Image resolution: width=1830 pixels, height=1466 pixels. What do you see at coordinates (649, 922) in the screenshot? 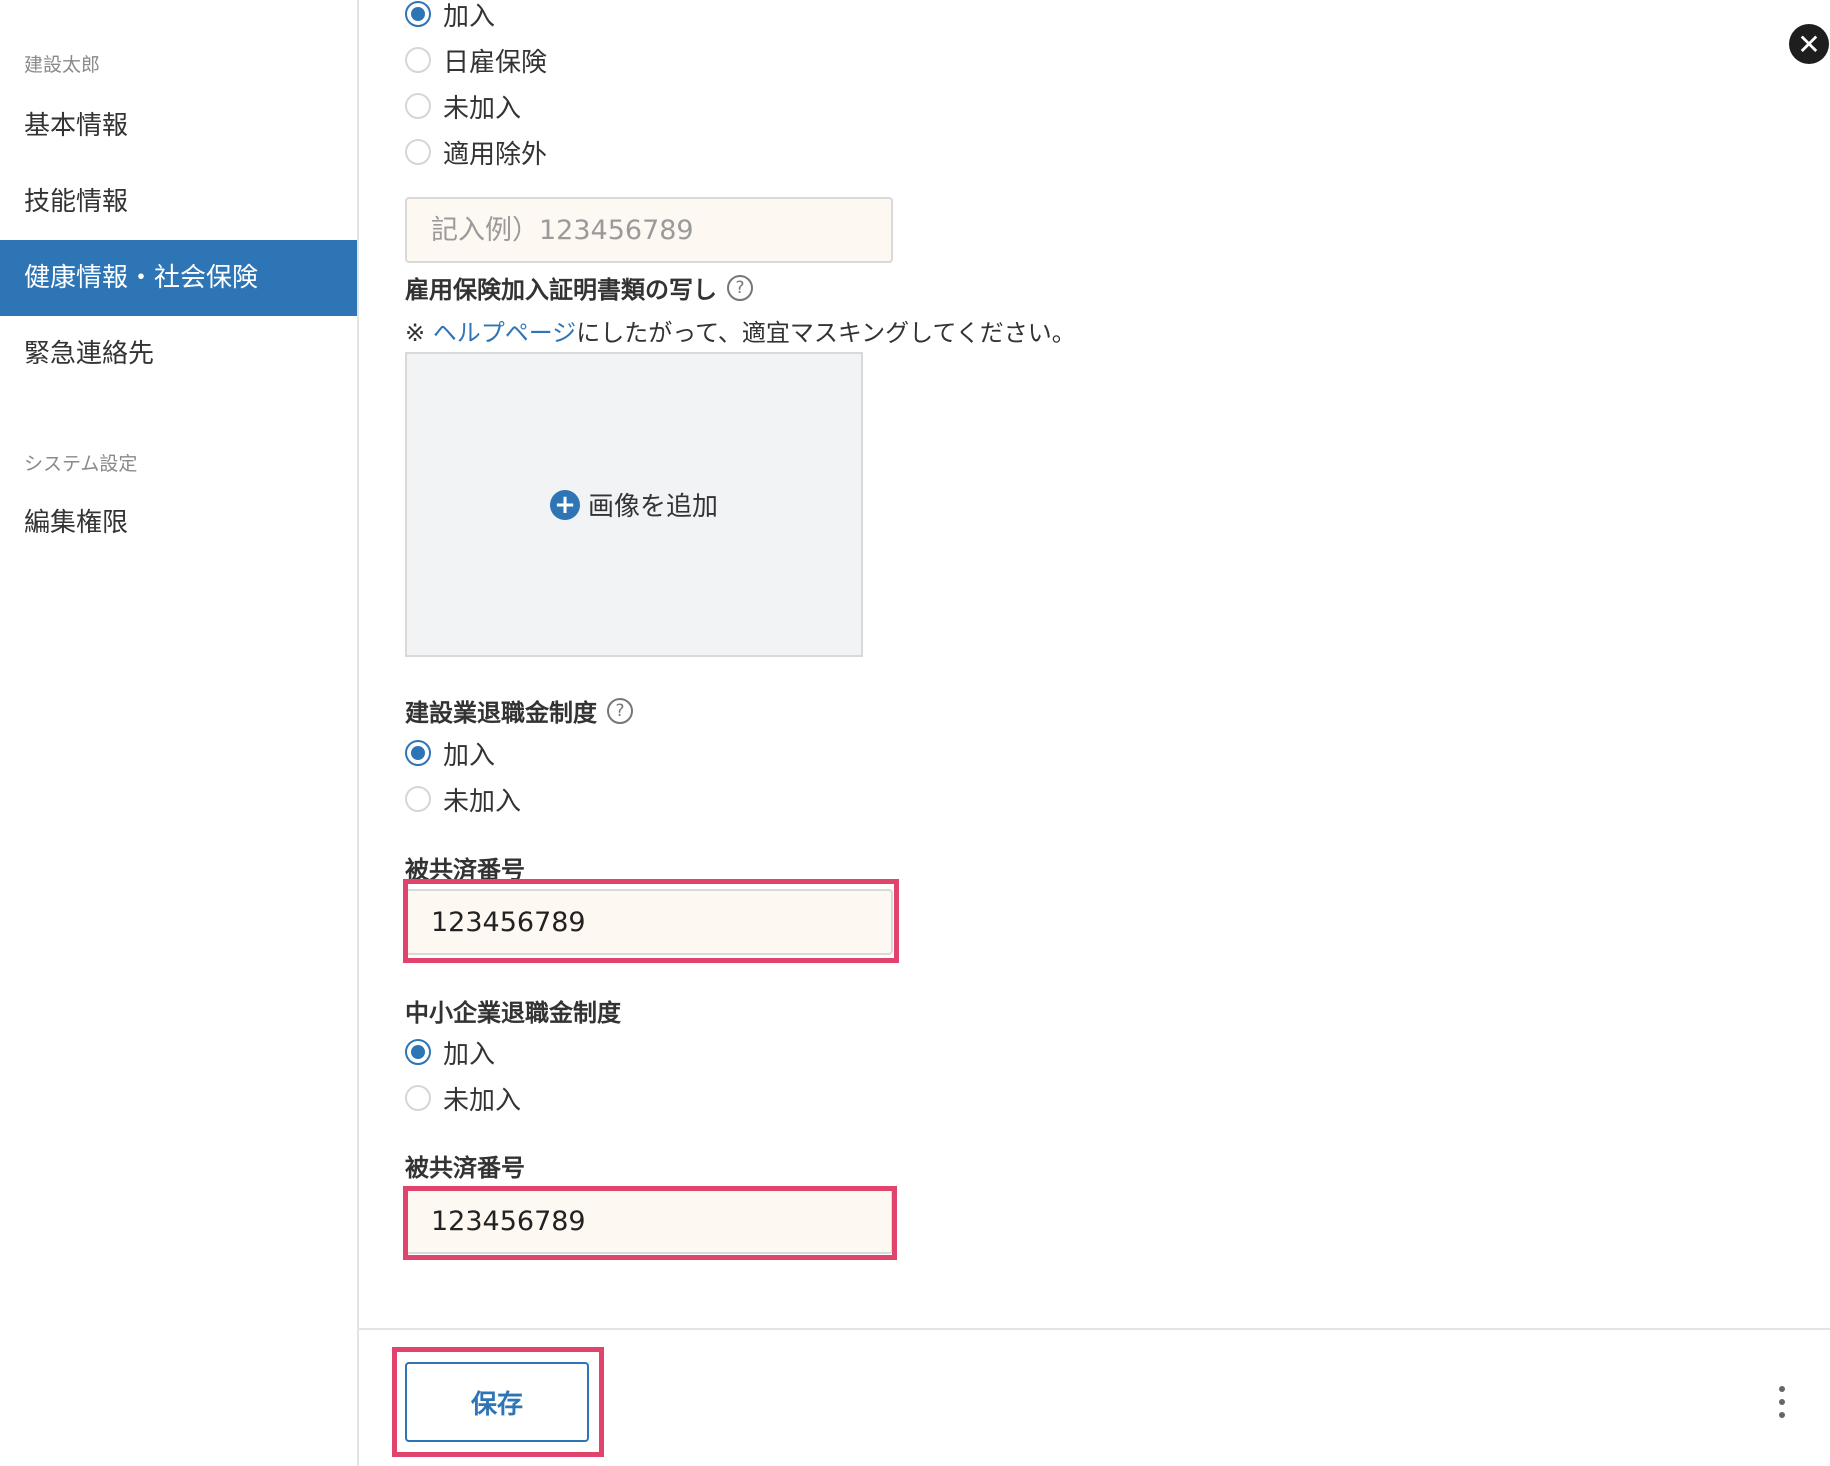
I see `construction-member-number-input` at bounding box center [649, 922].